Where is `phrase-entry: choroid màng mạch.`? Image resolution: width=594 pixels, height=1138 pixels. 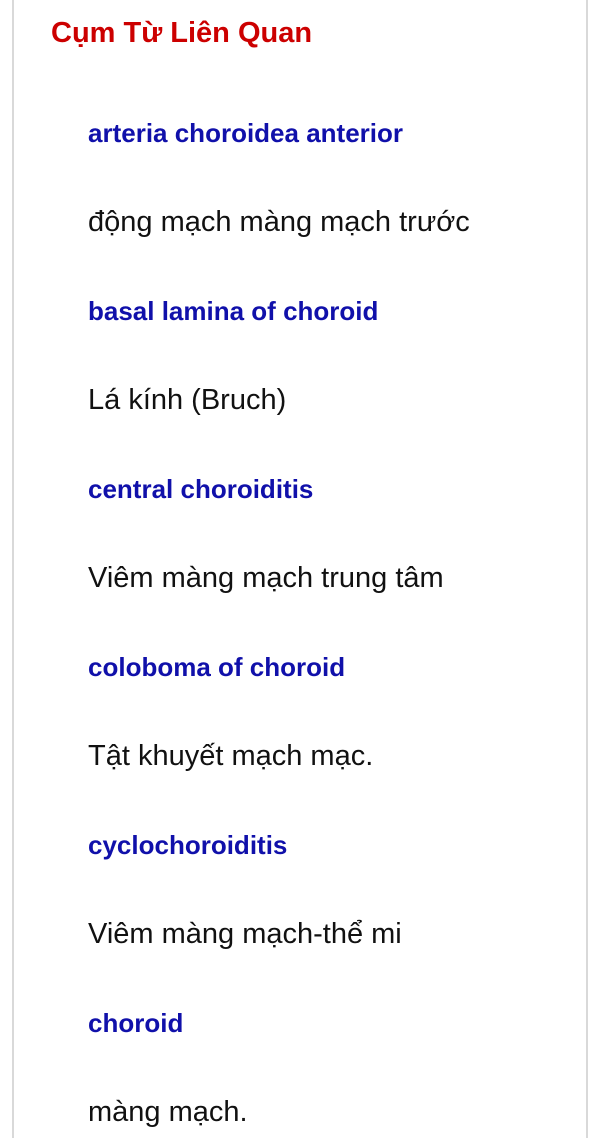 phrase-entry: choroid màng mạch. is located at coordinates (338, 1069).